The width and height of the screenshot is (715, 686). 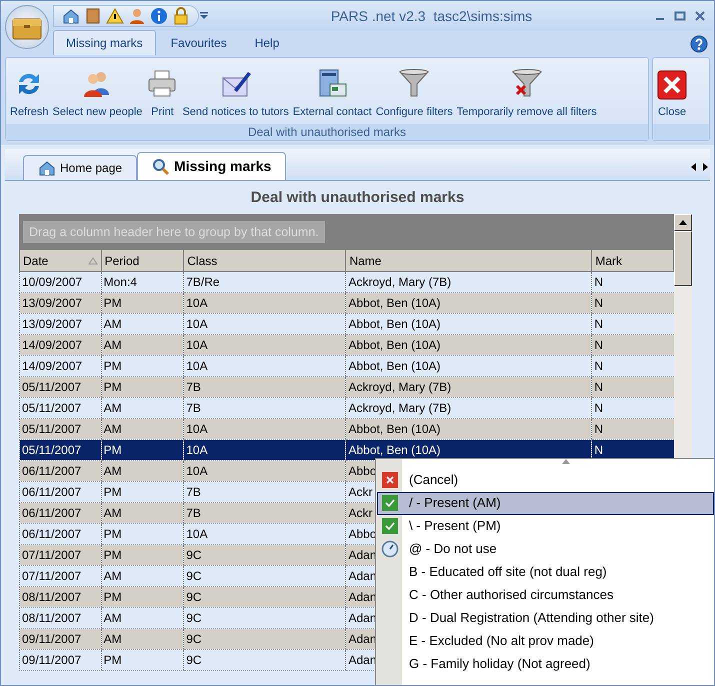 What do you see at coordinates (680, 16) in the screenshot?
I see `maximize-icon` at bounding box center [680, 16].